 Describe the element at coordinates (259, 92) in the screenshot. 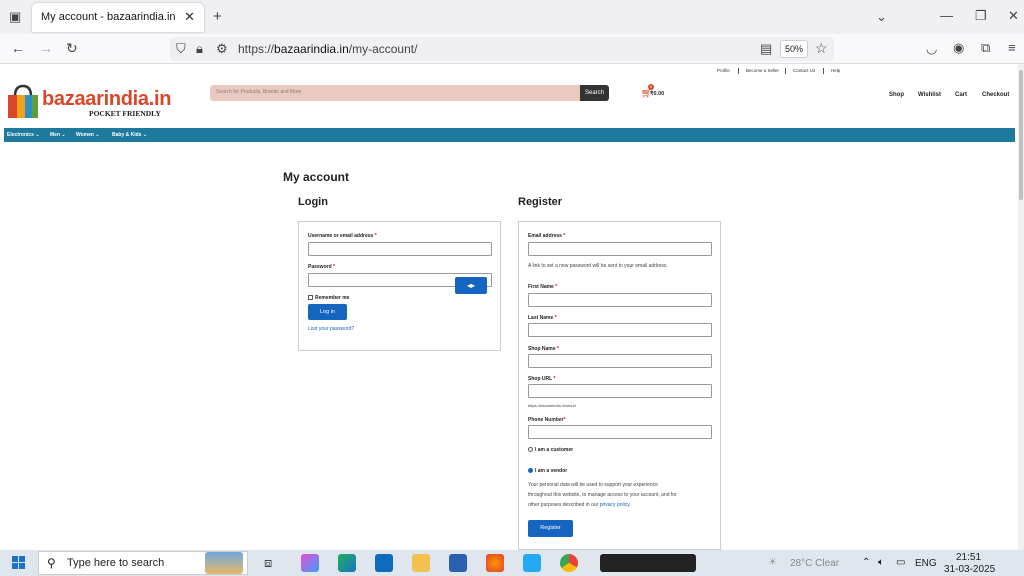

I see `search-placeholder: Search for Products, Brands and More` at that location.